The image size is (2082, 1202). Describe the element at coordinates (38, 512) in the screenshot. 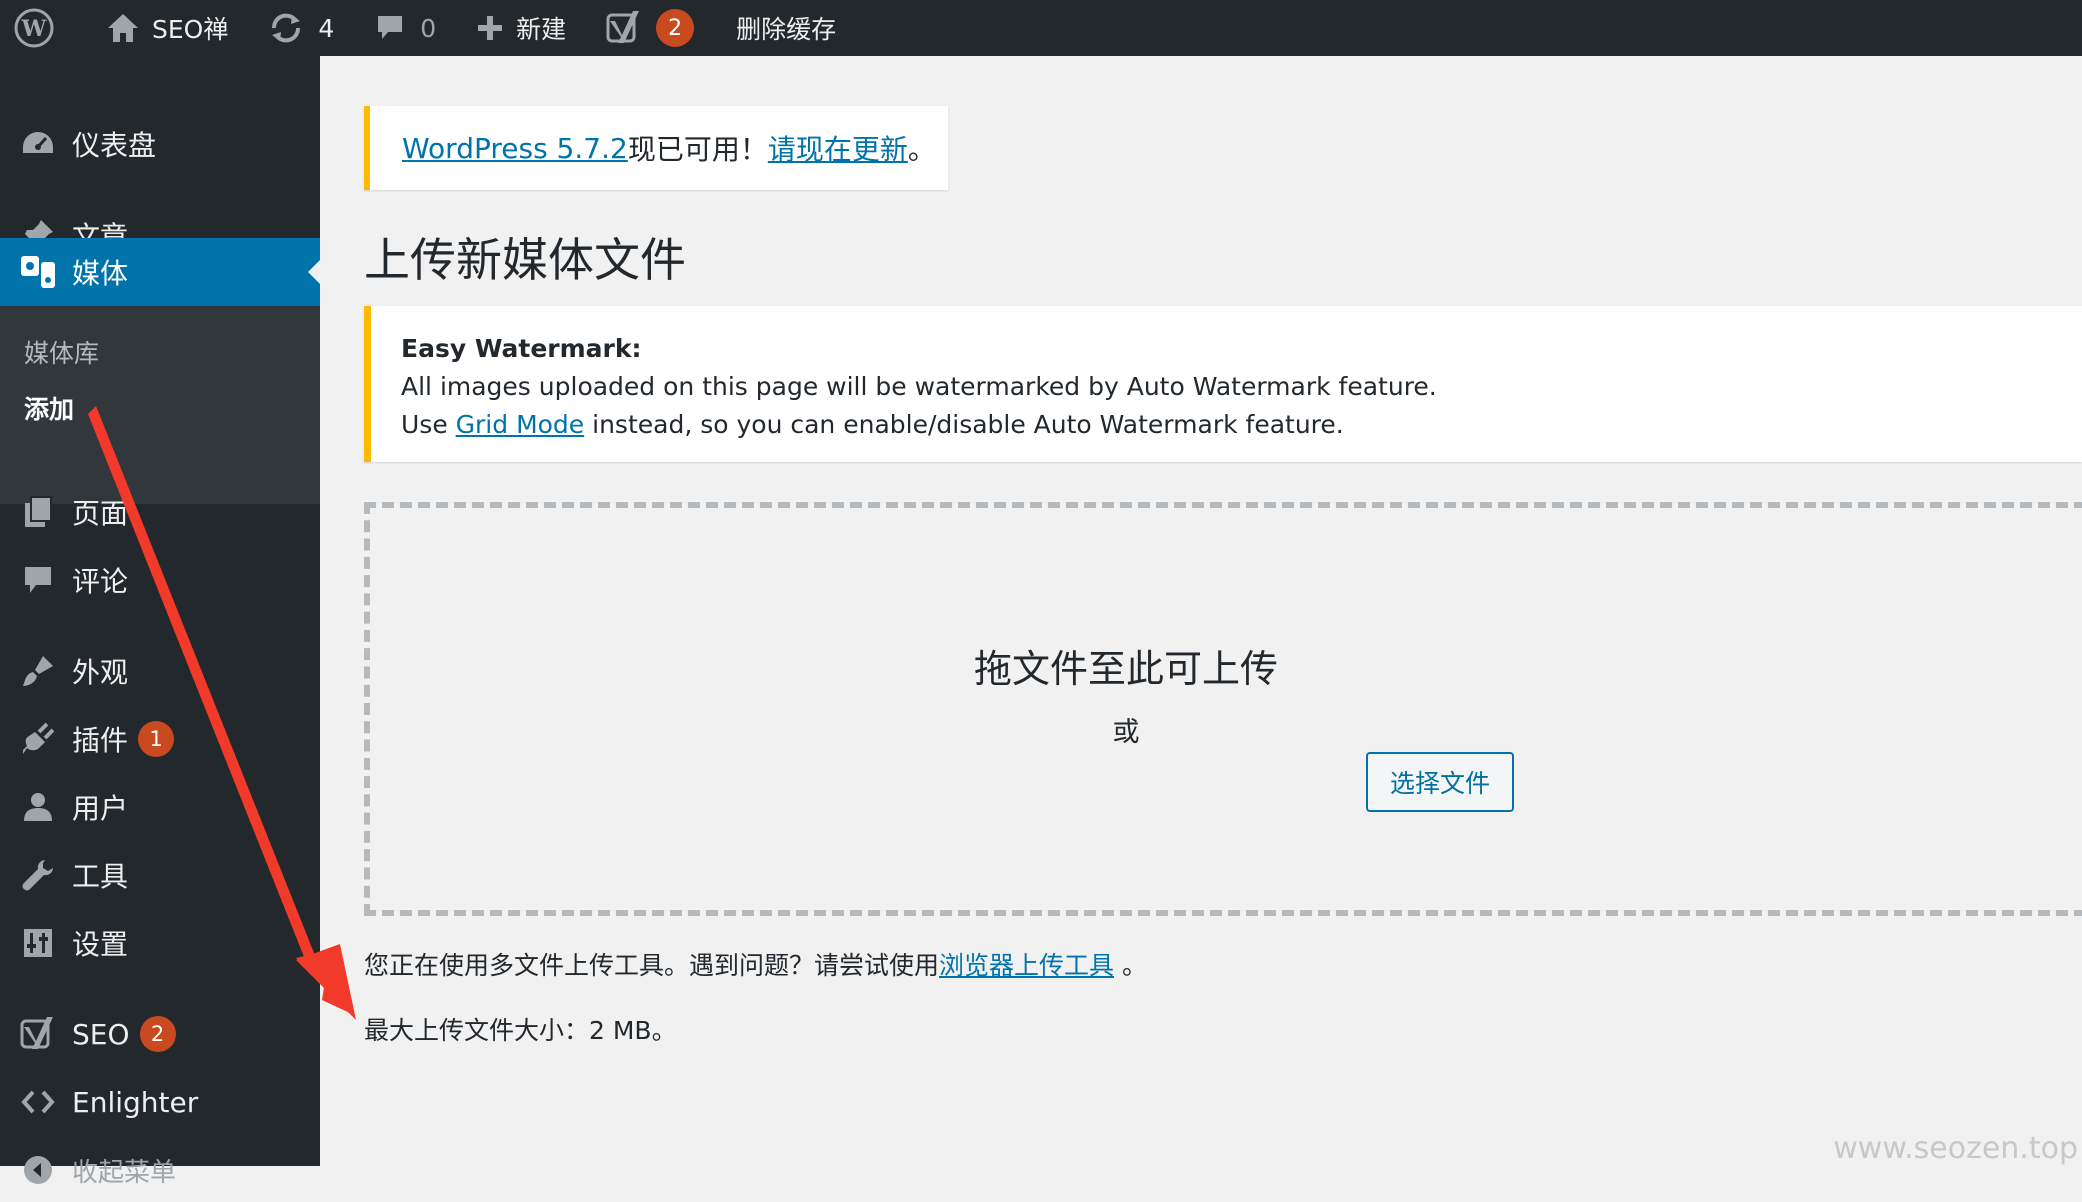

I see `page-icon` at that location.